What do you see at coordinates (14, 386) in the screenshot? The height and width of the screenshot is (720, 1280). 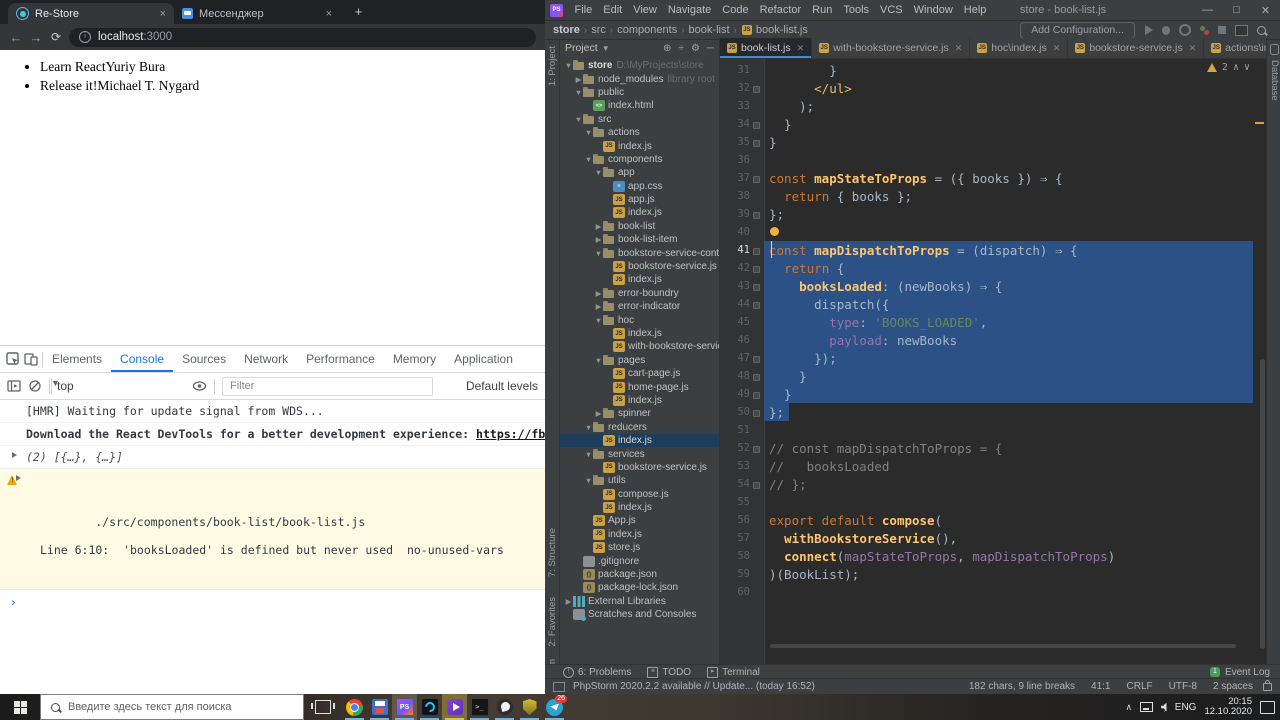 I see `console-sidebar-icon` at bounding box center [14, 386].